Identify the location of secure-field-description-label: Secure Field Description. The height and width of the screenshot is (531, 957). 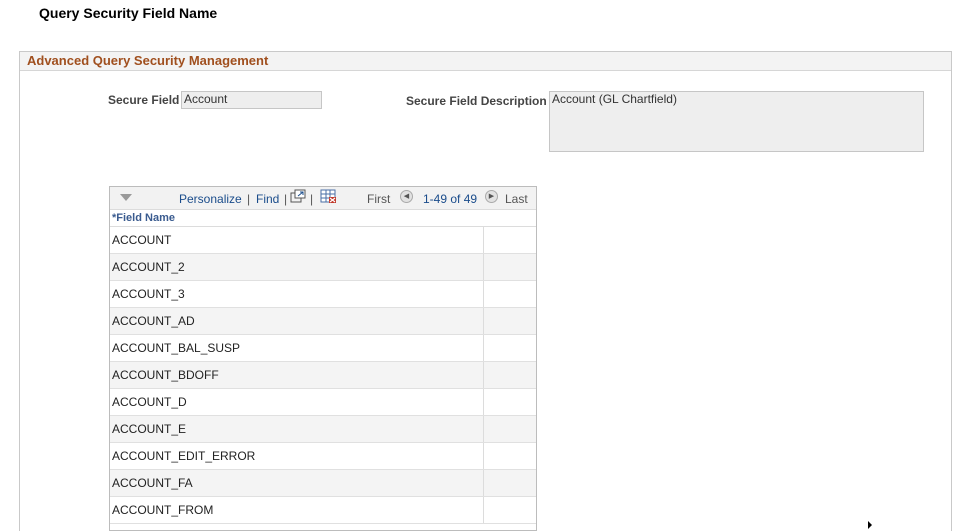
(476, 101).